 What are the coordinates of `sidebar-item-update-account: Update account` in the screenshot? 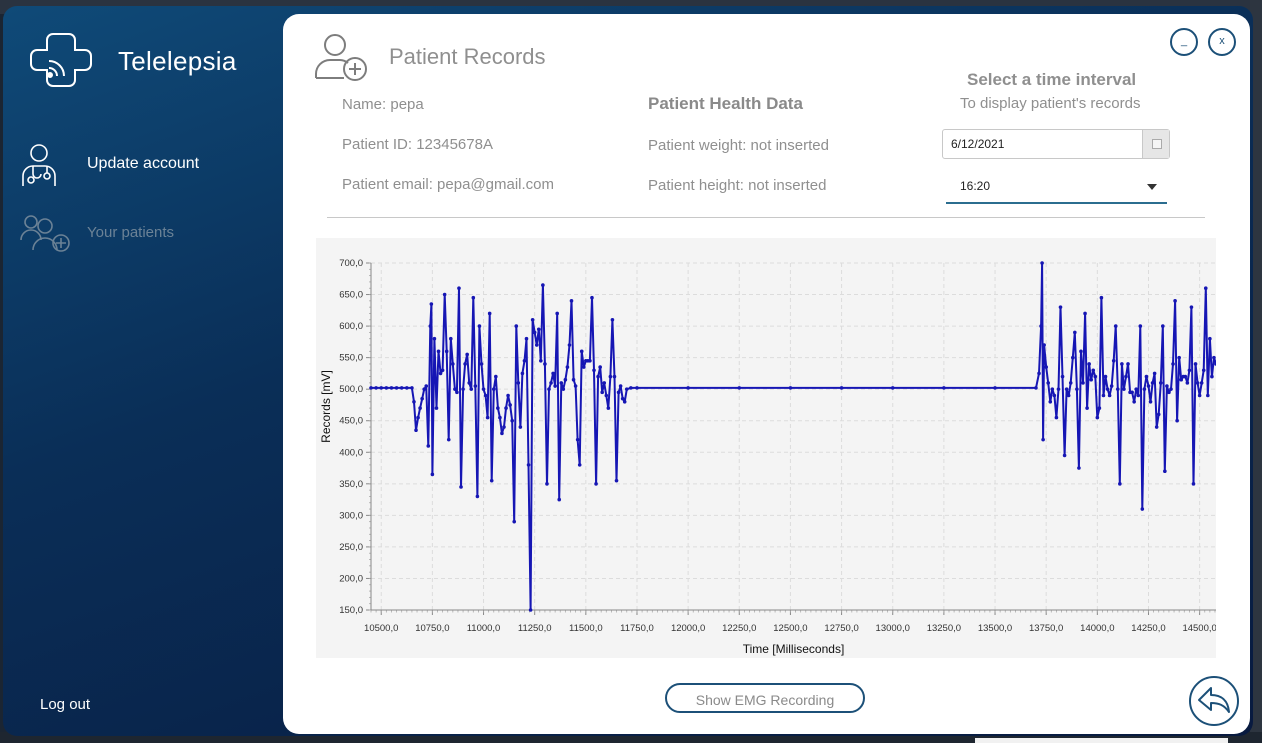 It's located at (152, 165).